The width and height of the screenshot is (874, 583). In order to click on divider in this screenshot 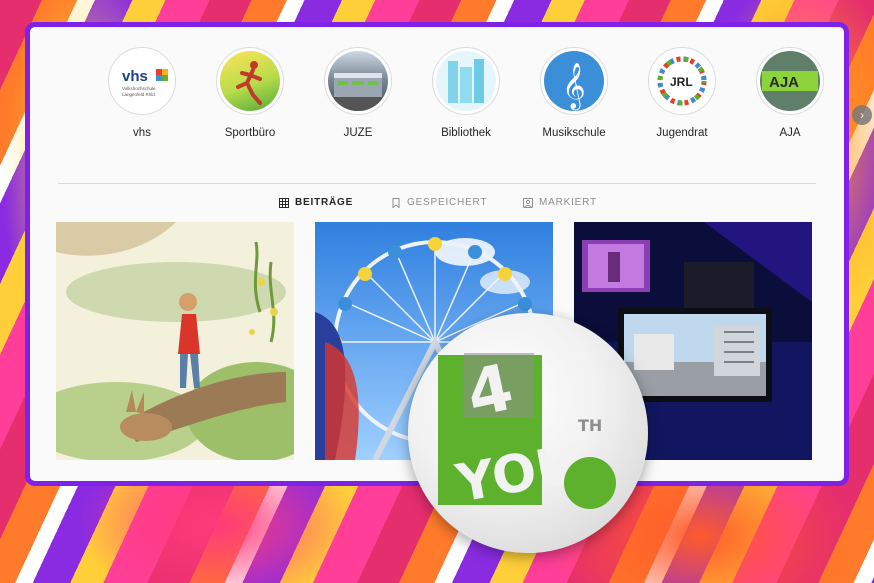, I will do `click(437, 183)`.